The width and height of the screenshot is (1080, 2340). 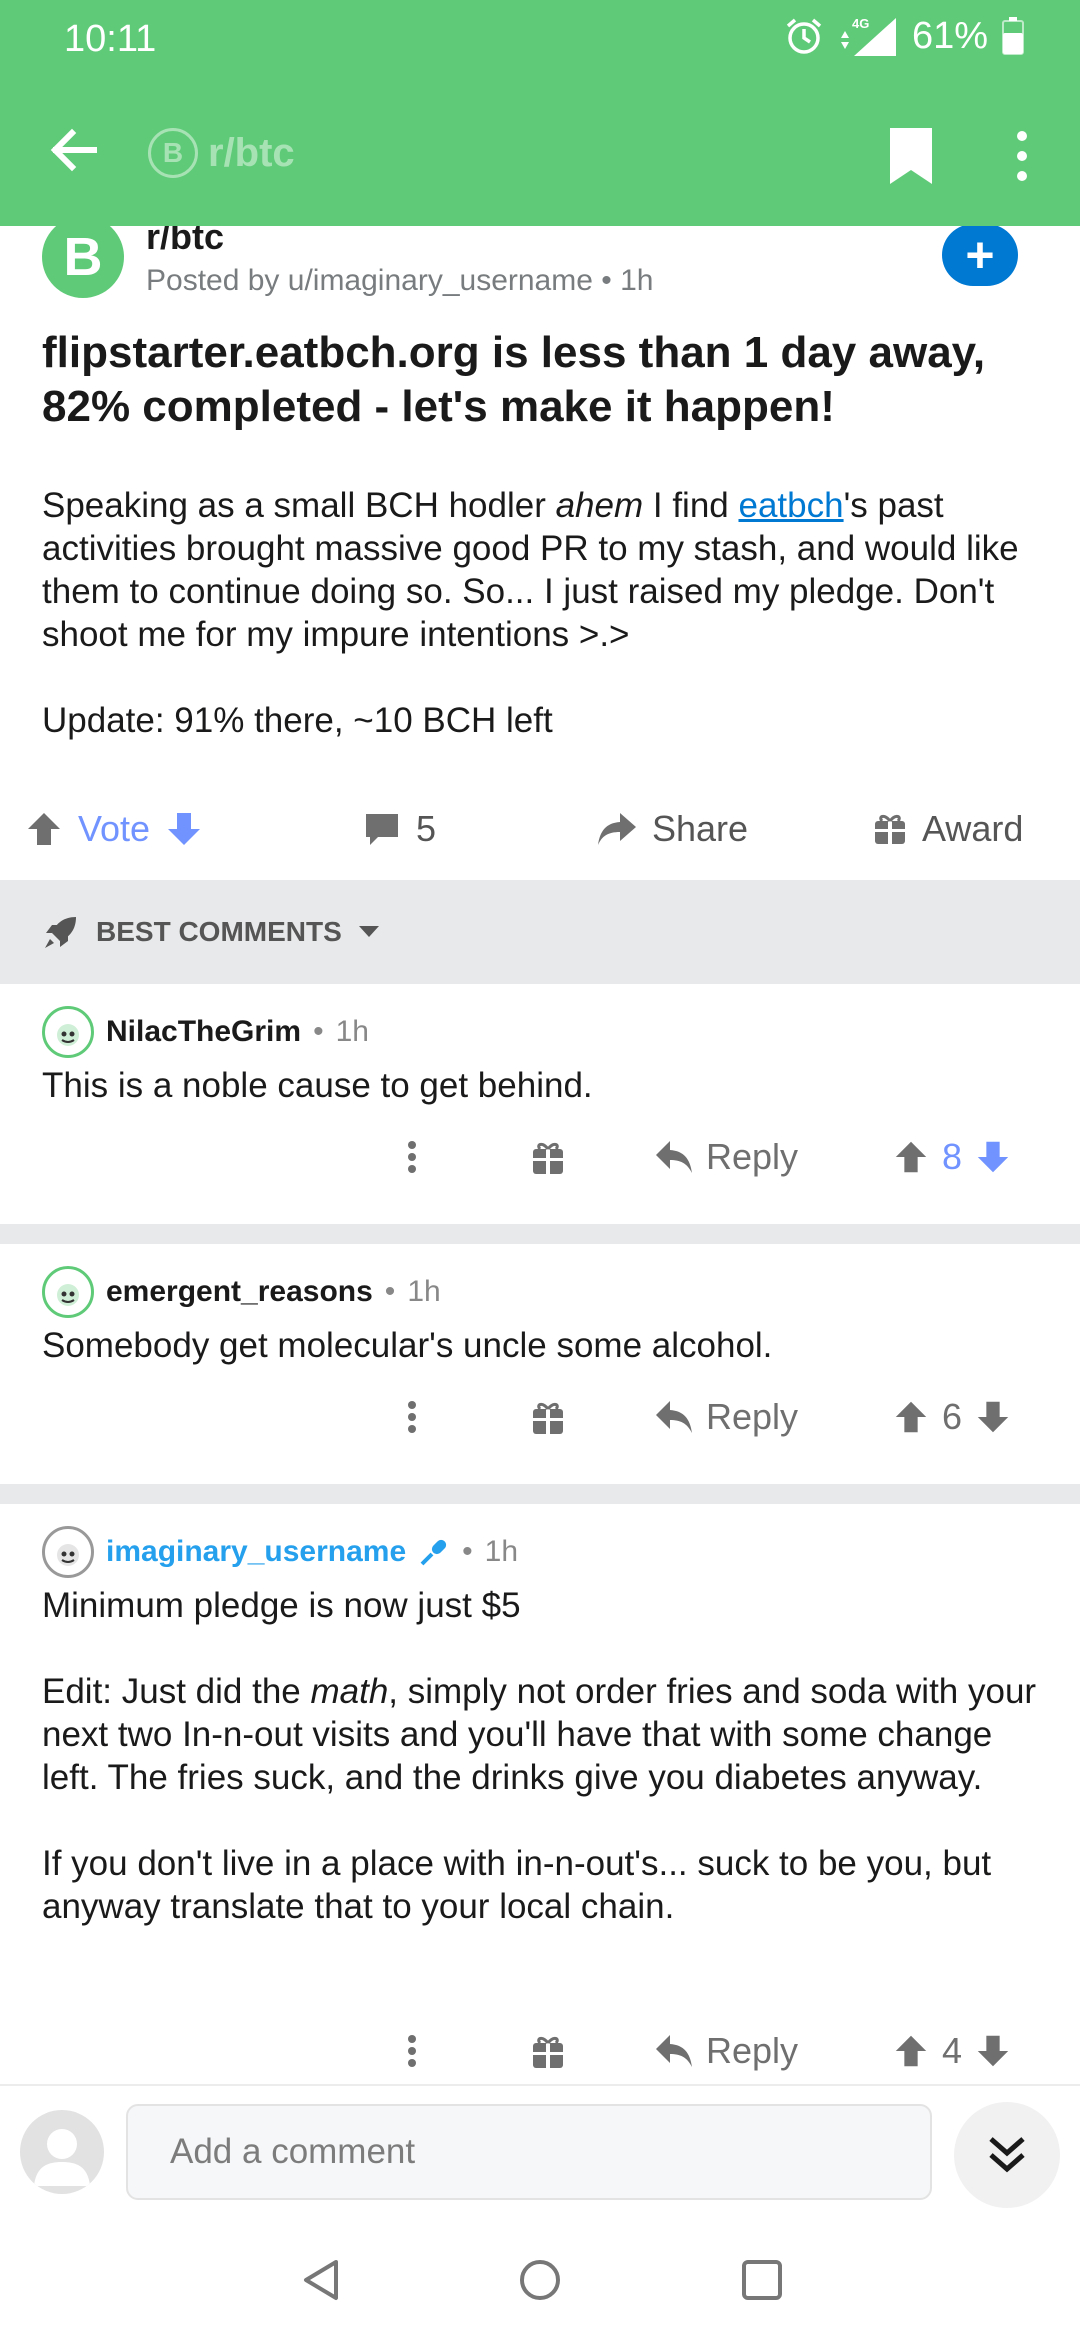 I want to click on nav-home-icon, so click(x=540, y=2280).